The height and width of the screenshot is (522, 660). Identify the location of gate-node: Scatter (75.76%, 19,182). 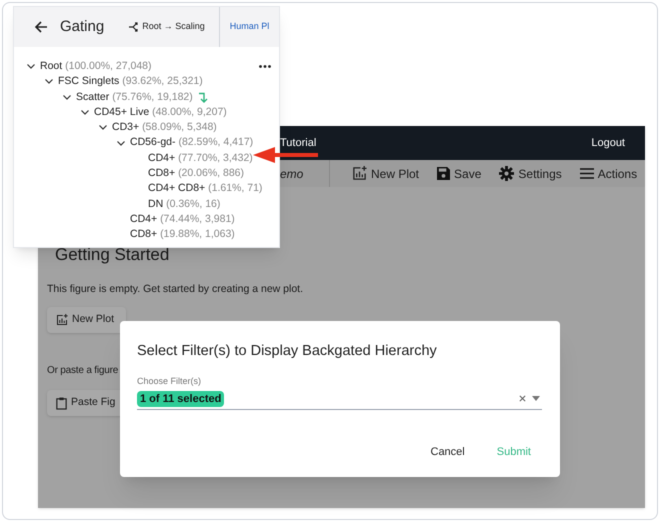
(134, 97).